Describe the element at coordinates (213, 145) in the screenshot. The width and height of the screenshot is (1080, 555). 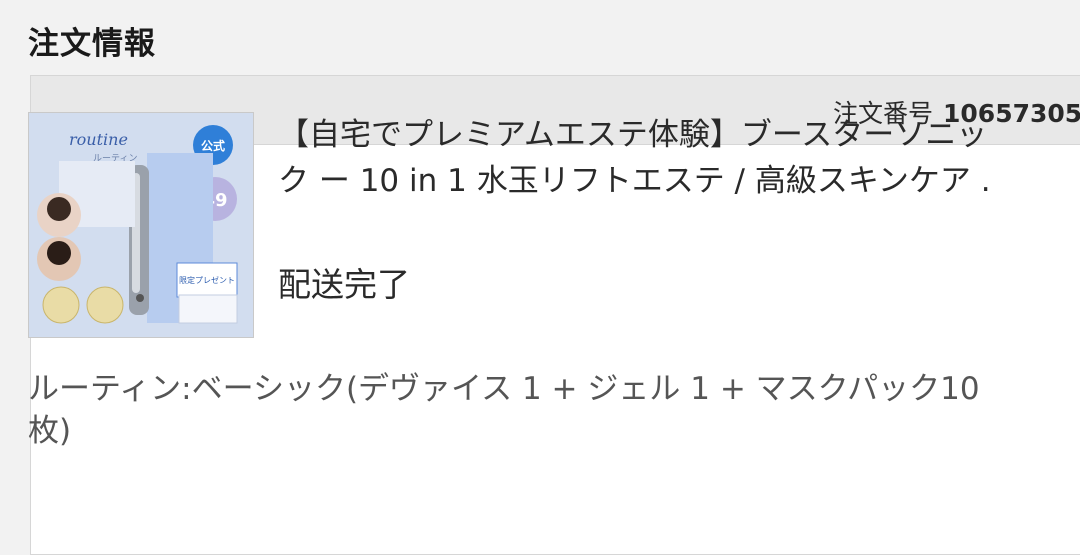
I see `image-official-badge: 公式` at that location.